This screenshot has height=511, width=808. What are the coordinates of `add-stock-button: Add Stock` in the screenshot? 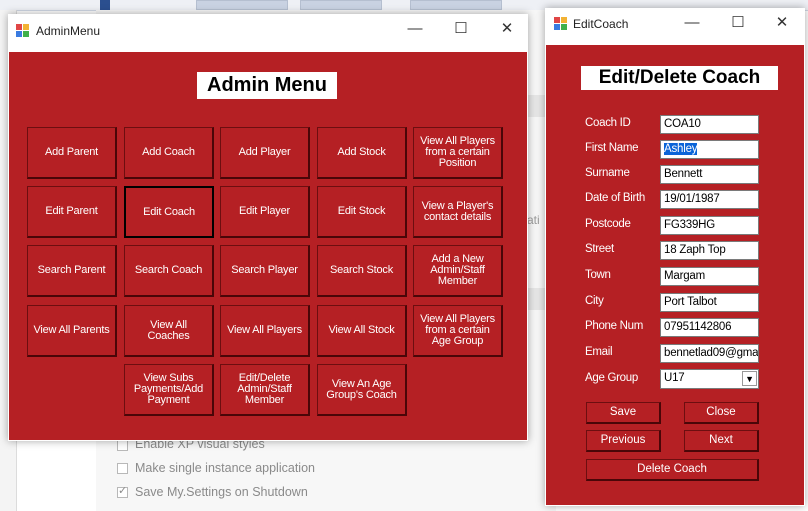 It's located at (362, 153).